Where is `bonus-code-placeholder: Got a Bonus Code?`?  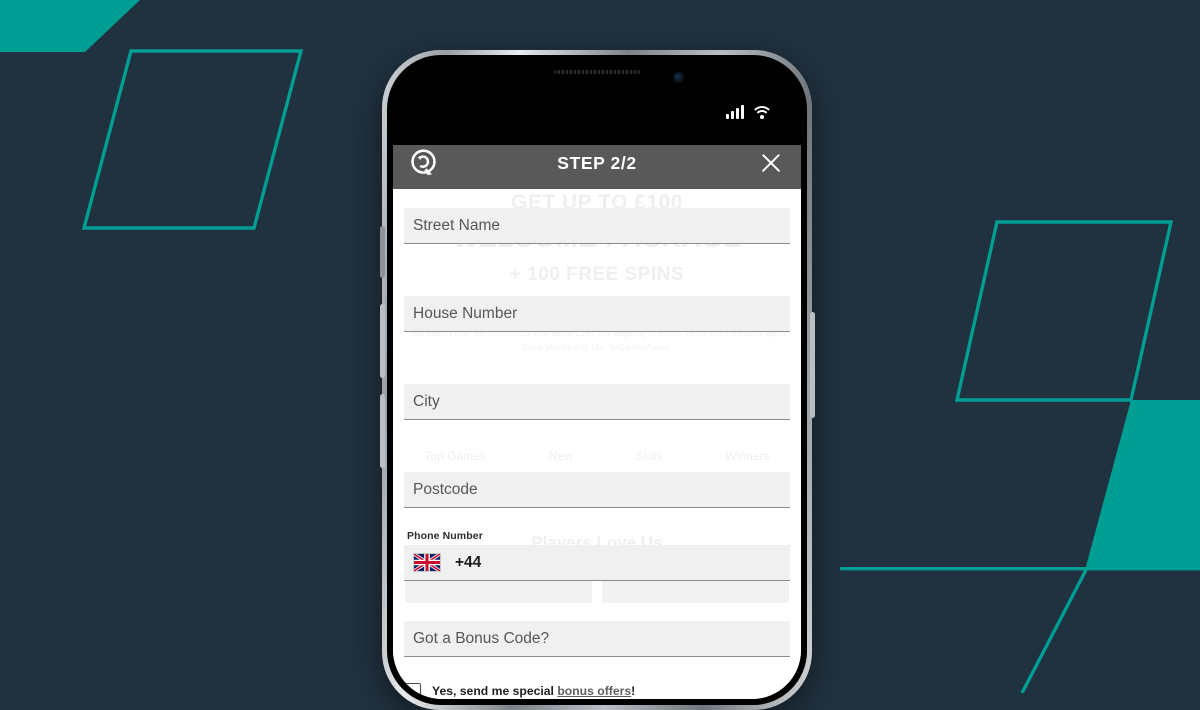 bonus-code-placeholder: Got a Bonus Code? is located at coordinates (481, 638).